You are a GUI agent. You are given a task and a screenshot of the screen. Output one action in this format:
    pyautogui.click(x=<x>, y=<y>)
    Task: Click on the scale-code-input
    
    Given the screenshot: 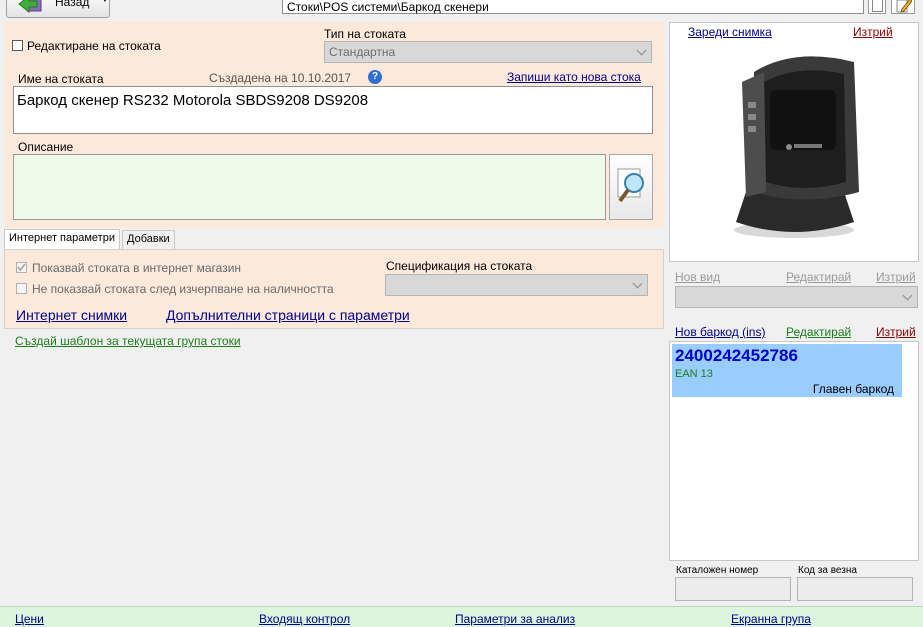 What is the action you would take?
    pyautogui.click(x=855, y=589)
    